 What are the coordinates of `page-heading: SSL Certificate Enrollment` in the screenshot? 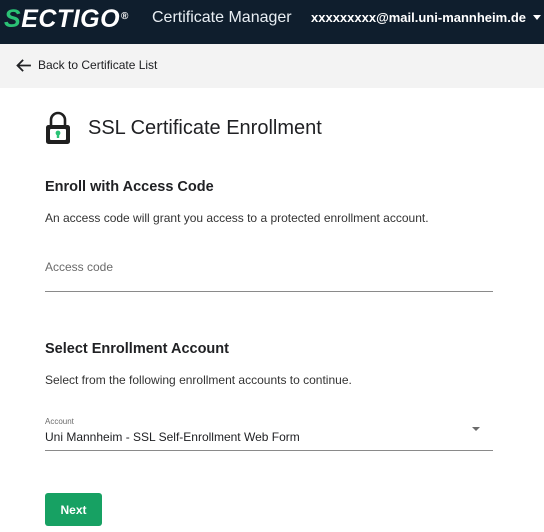 It's located at (183, 128).